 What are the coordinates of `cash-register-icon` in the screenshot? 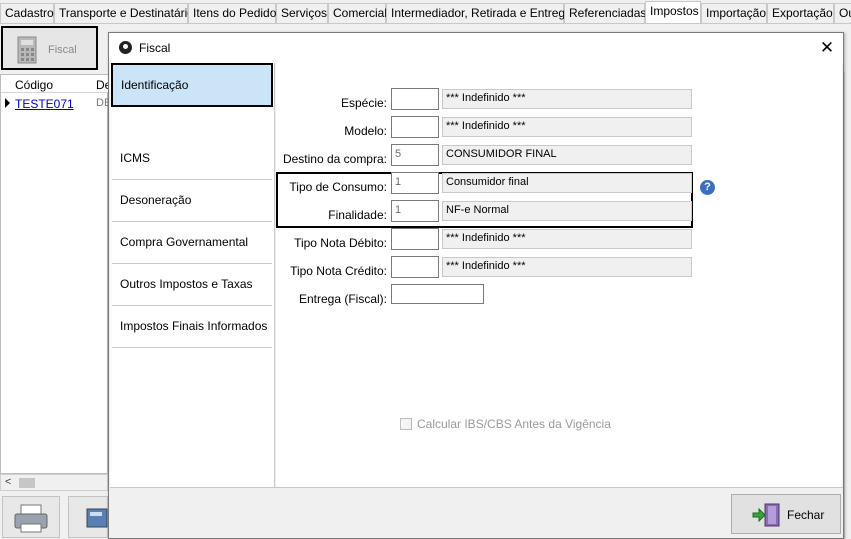 It's located at (97, 518).